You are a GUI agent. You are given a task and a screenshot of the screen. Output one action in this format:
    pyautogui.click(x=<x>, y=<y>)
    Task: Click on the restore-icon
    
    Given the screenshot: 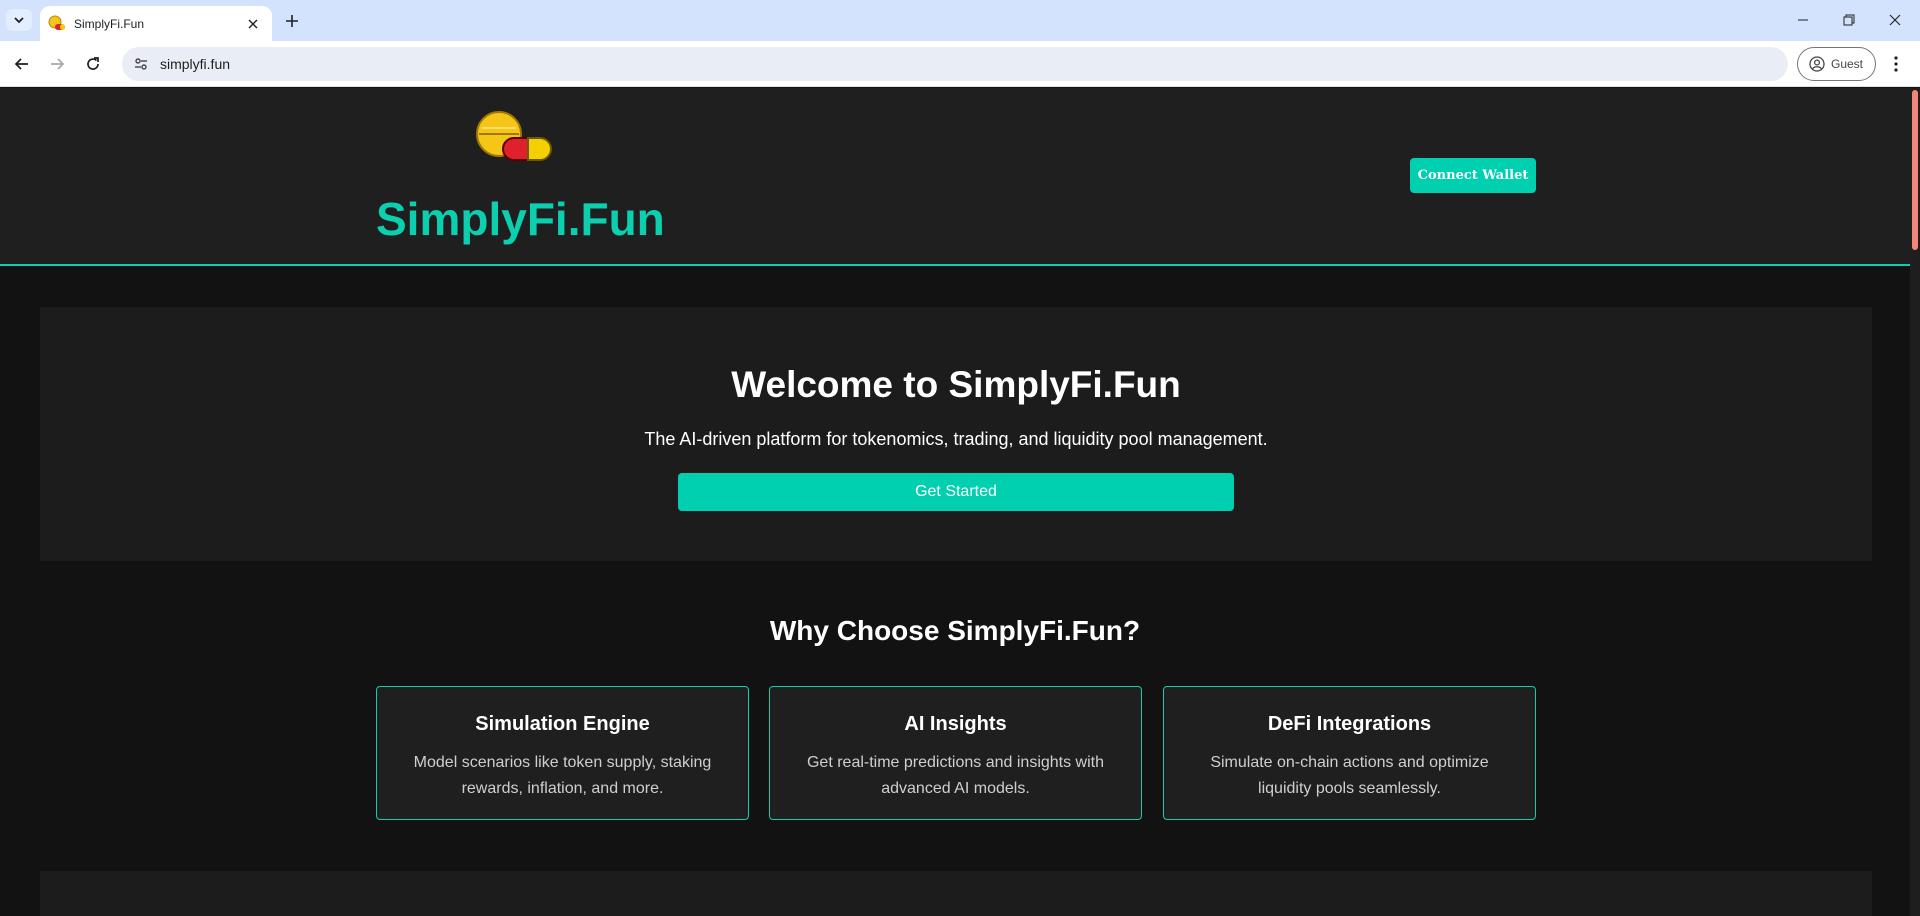 What is the action you would take?
    pyautogui.click(x=1849, y=20)
    